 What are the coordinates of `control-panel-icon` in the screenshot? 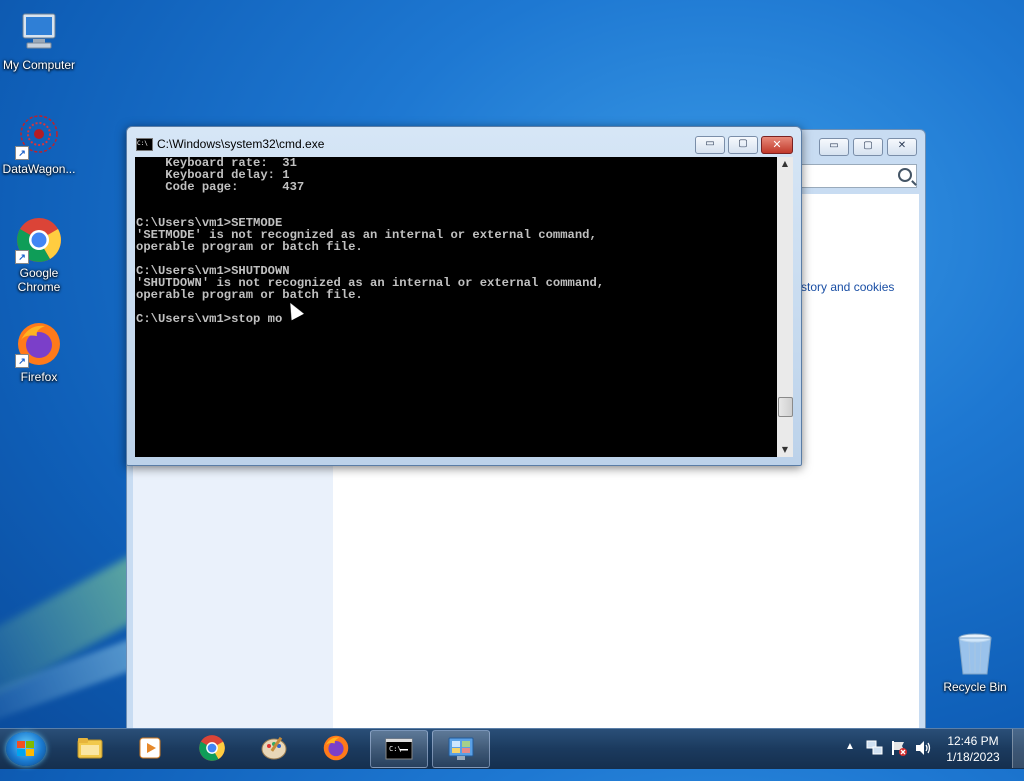 It's located at (461, 748).